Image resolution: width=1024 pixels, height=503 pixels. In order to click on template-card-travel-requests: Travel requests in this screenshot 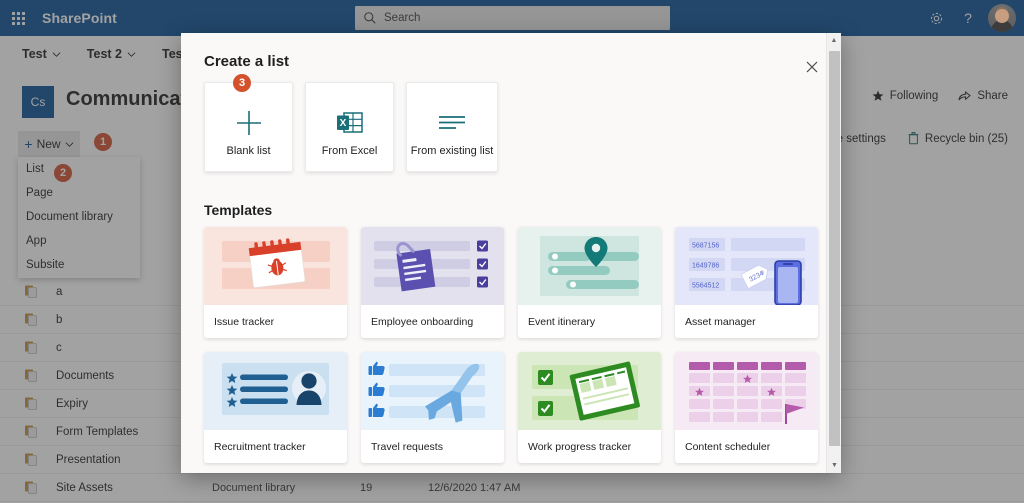, I will do `click(432, 407)`.